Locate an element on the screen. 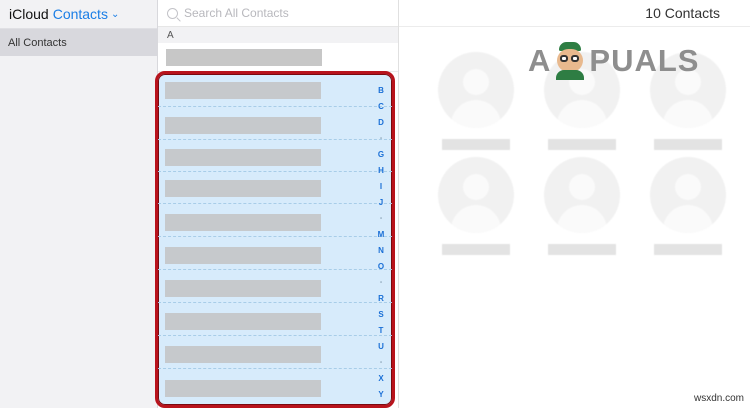 Image resolution: width=750 pixels, height=409 pixels. index-letter: O is located at coordinates (381, 267).